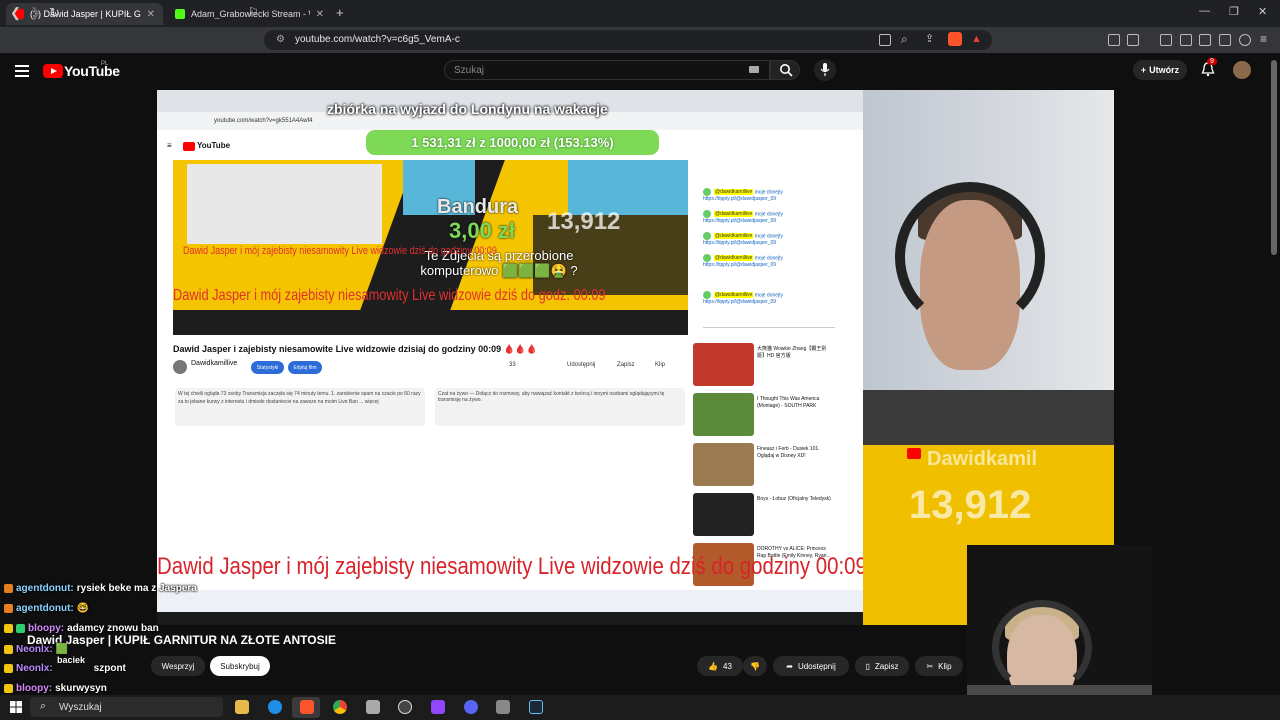 The width and height of the screenshot is (1280, 720). Describe the element at coordinates (626, 365) in the screenshot. I see `captured-save: Zapisz` at that location.